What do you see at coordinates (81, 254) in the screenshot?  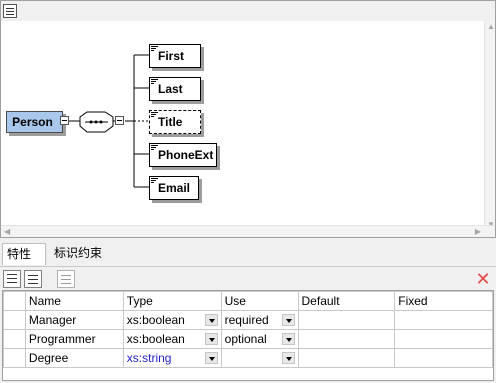 I see `tab-identity-constraints: 标识约束` at bounding box center [81, 254].